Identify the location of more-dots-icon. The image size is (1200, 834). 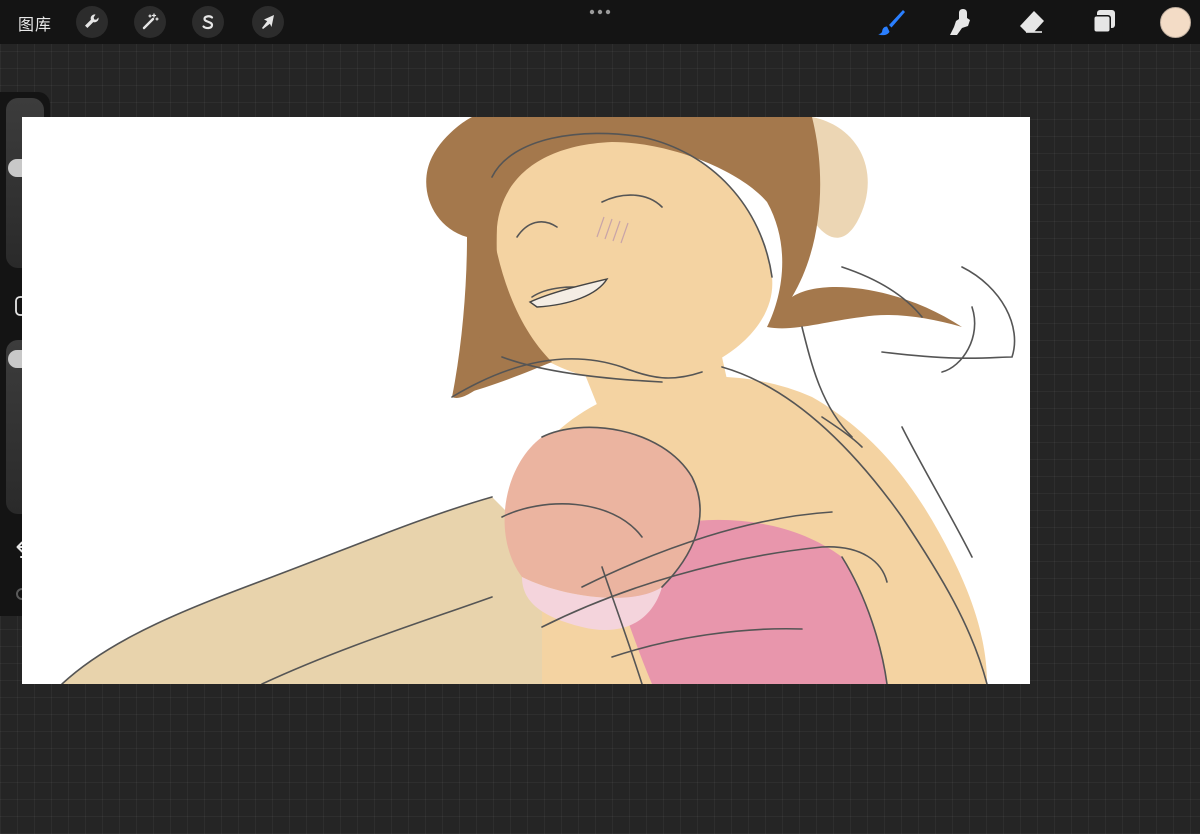
(600, 12).